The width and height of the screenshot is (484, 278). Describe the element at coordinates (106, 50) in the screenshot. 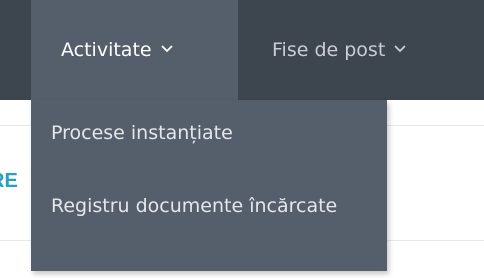

I see `nav-tab-activitate-label: Activitate` at that location.